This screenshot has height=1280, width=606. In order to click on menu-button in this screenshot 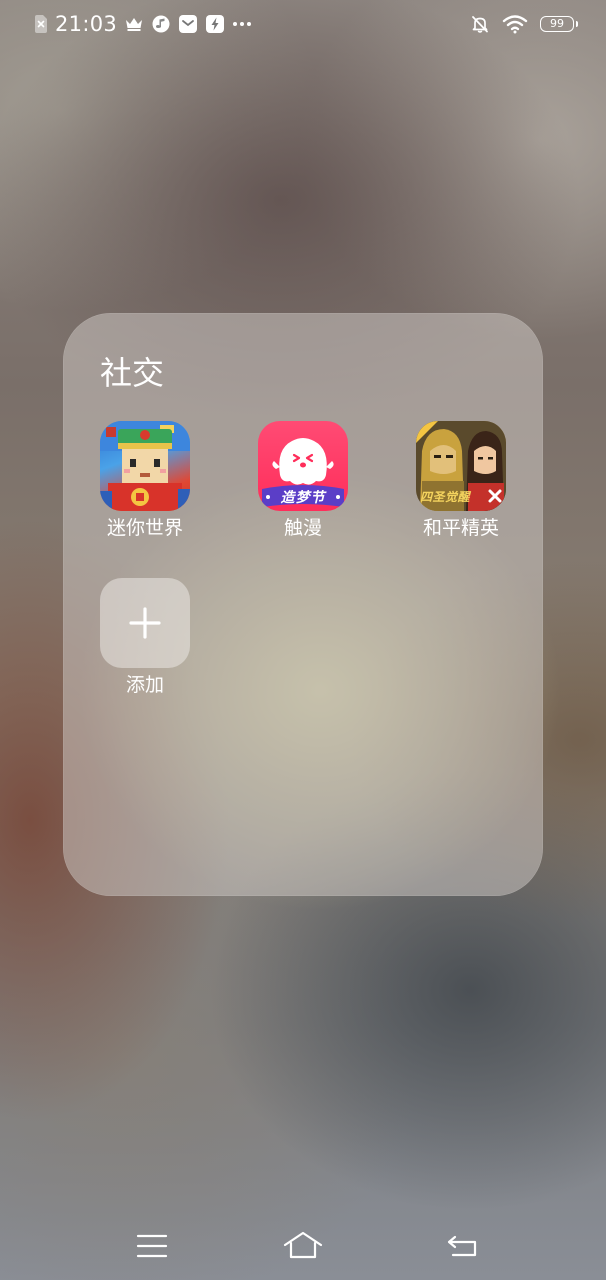, I will do `click(152, 1246)`.